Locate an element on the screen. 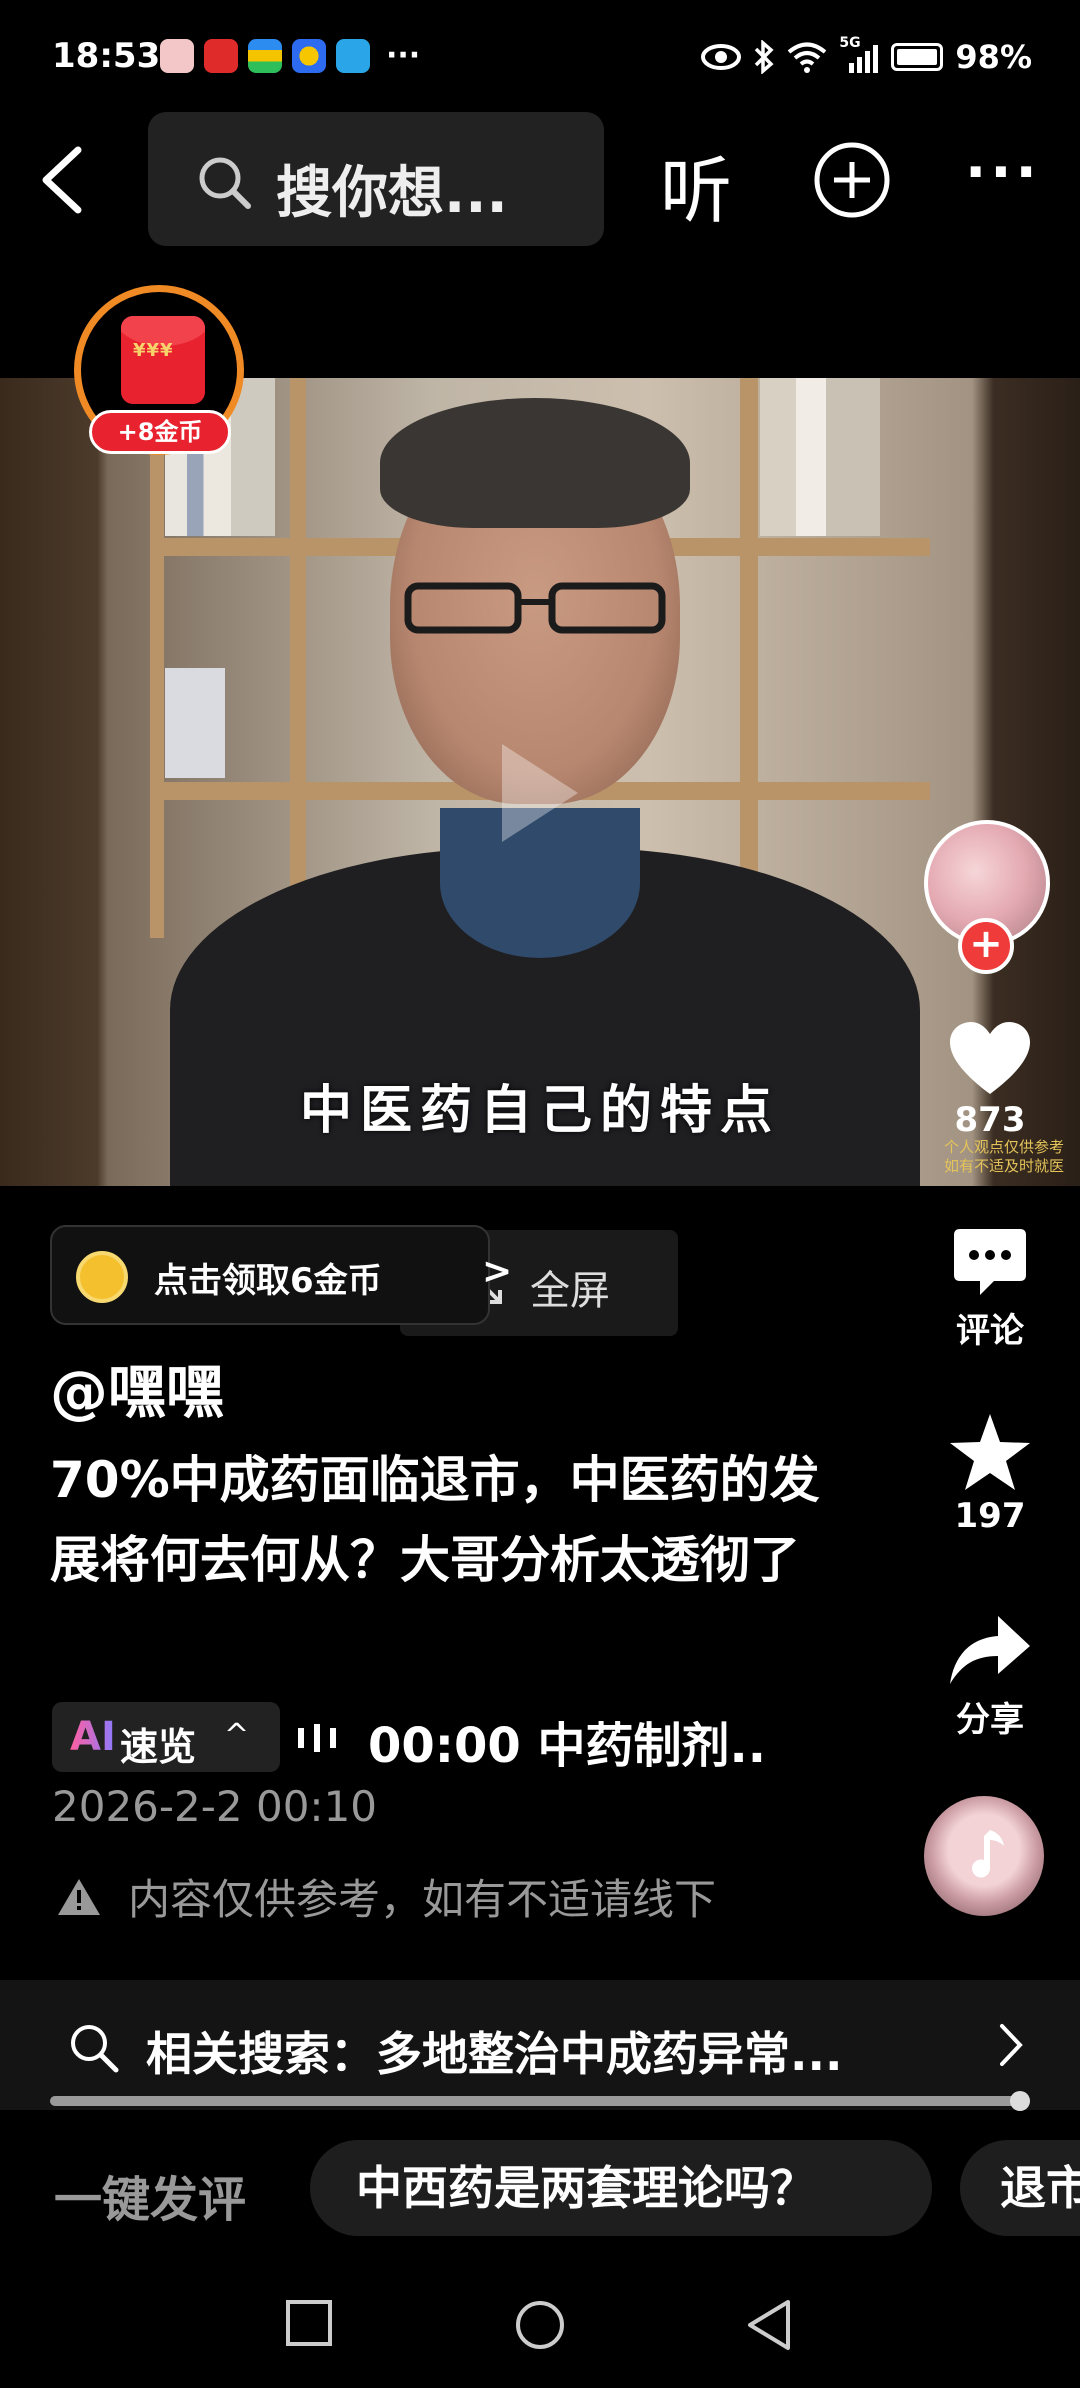 This screenshot has width=1080, height=2388. network-type: 5G is located at coordinates (850, 43).